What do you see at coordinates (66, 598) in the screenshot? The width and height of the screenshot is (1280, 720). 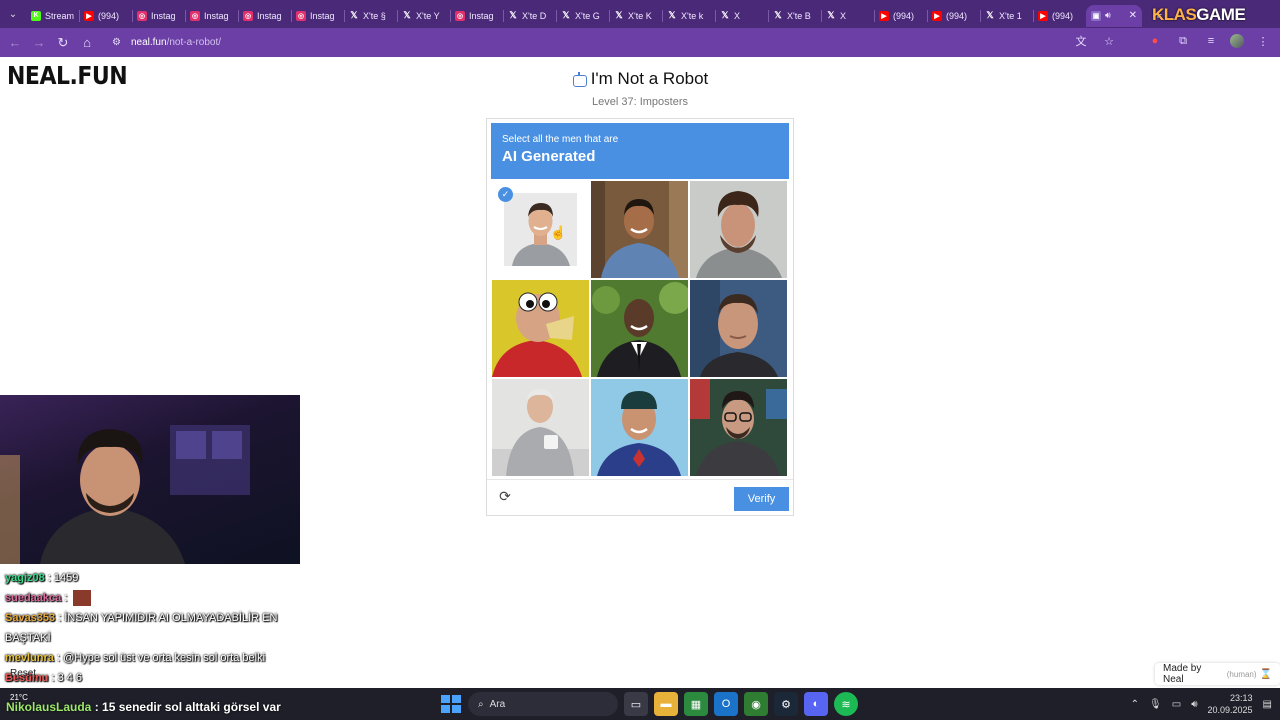 I see `chat-text: :` at bounding box center [66, 598].